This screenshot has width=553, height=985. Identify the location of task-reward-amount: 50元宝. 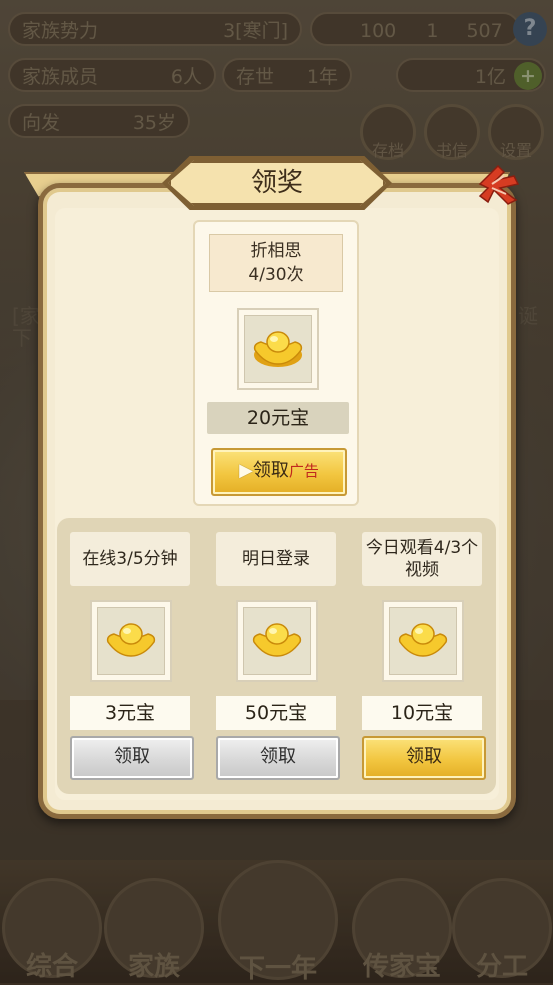
(276, 713).